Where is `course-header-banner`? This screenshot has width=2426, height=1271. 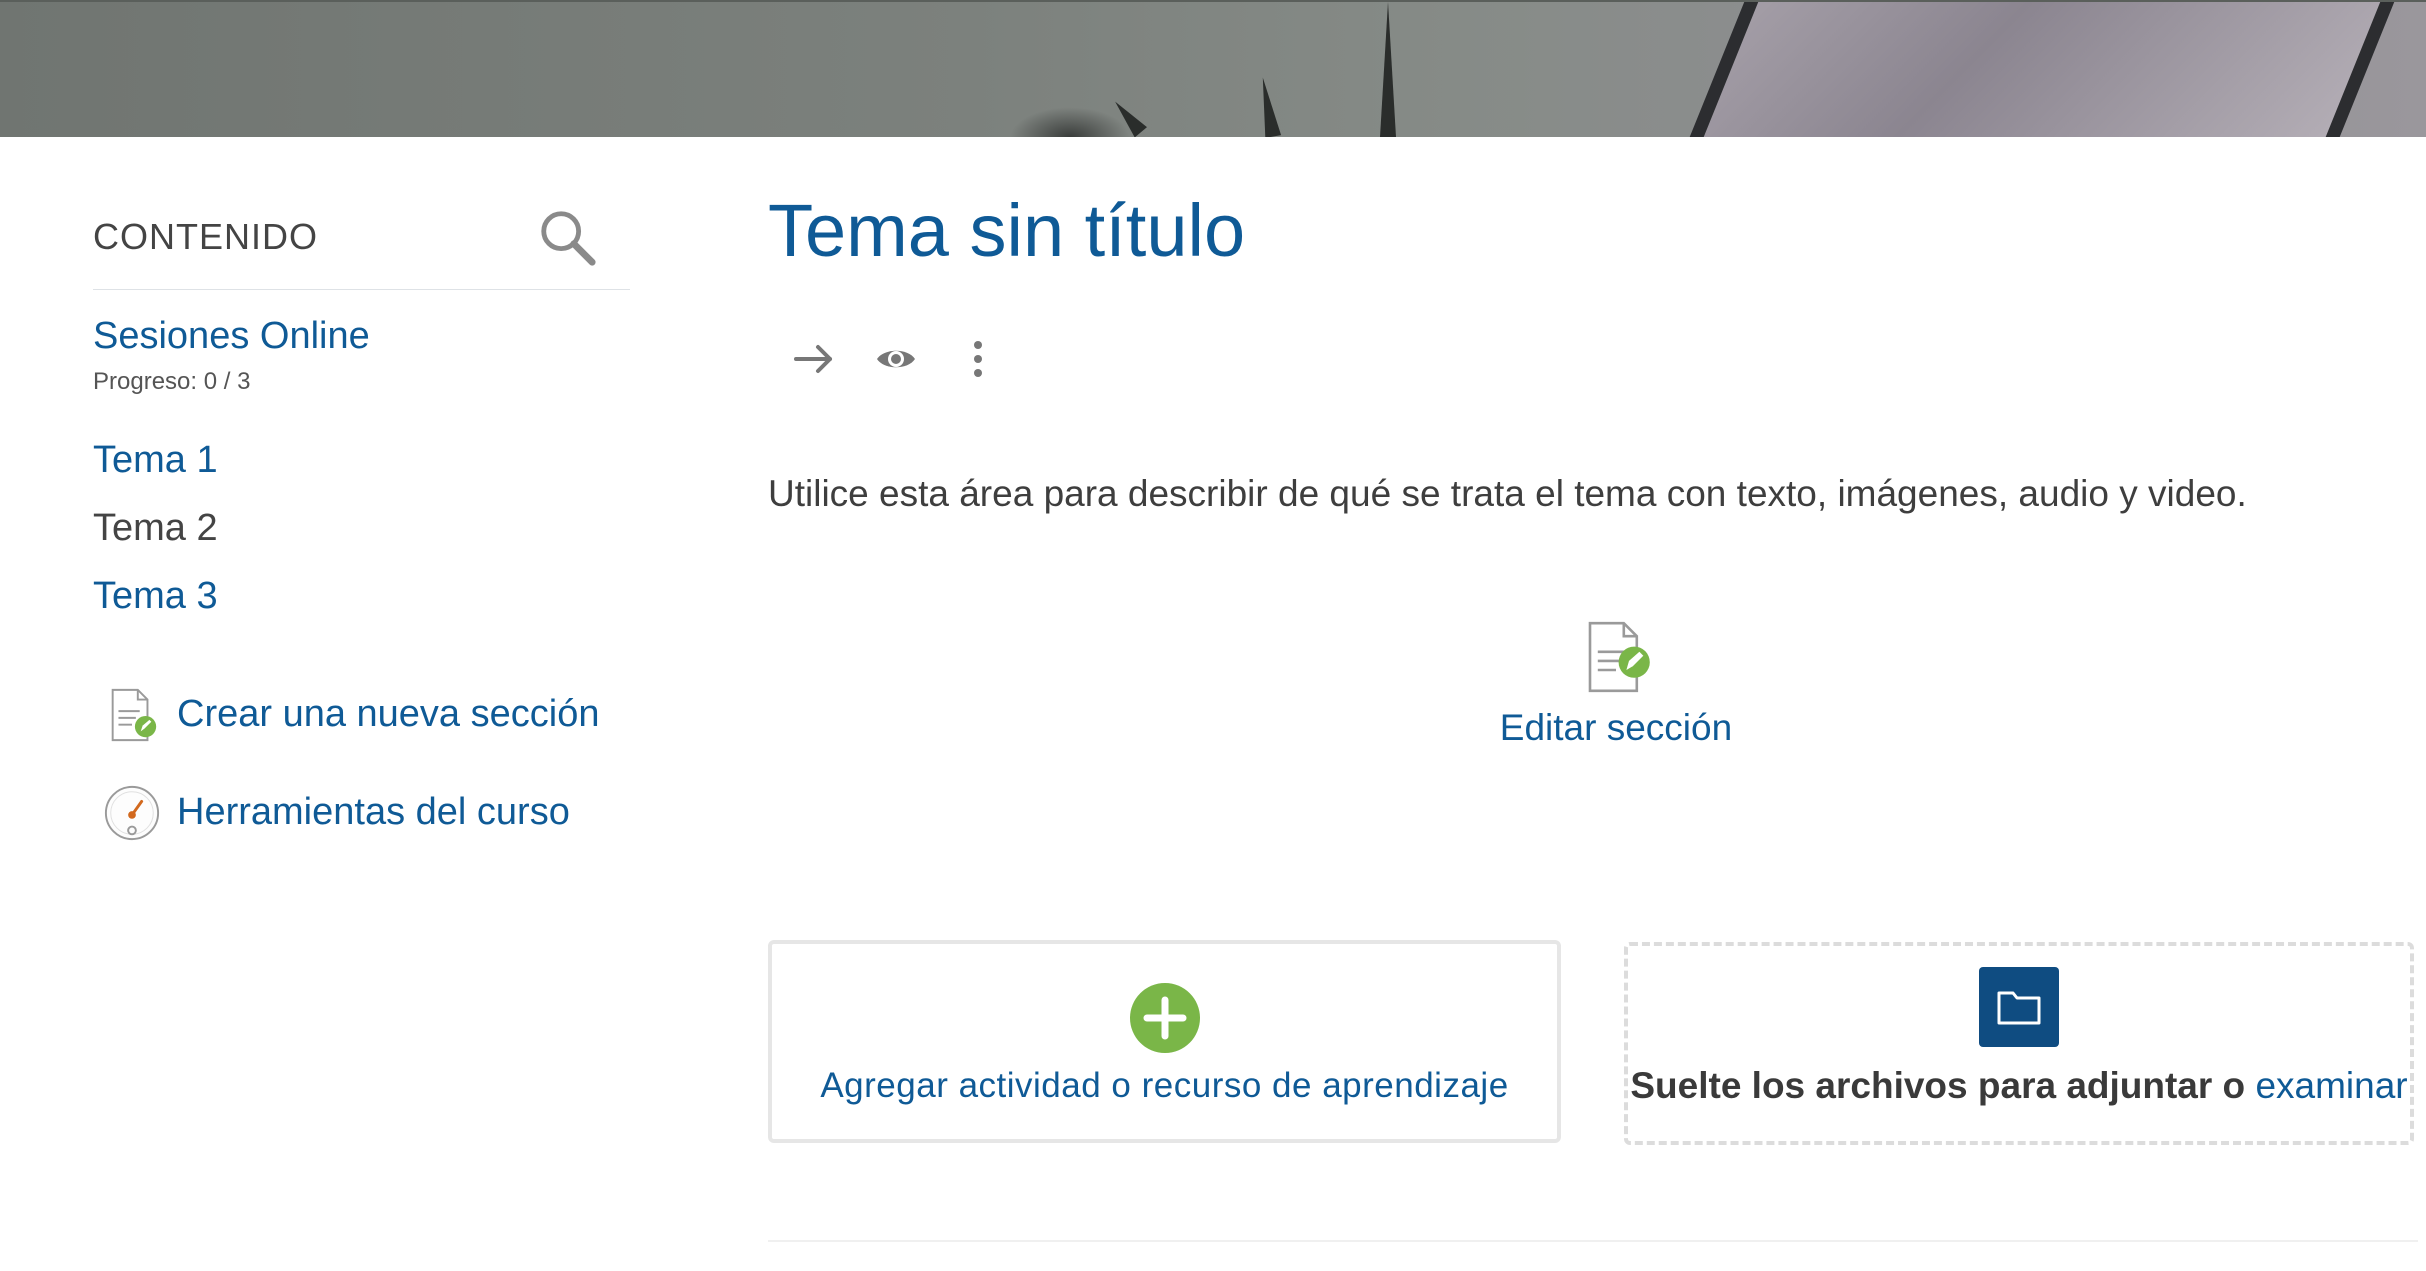 course-header-banner is located at coordinates (1213, 68).